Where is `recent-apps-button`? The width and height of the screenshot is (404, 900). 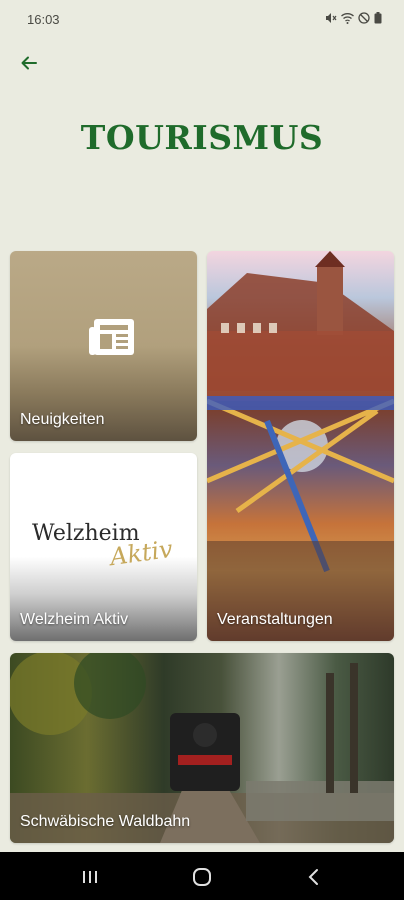 recent-apps-button is located at coordinates (90, 877).